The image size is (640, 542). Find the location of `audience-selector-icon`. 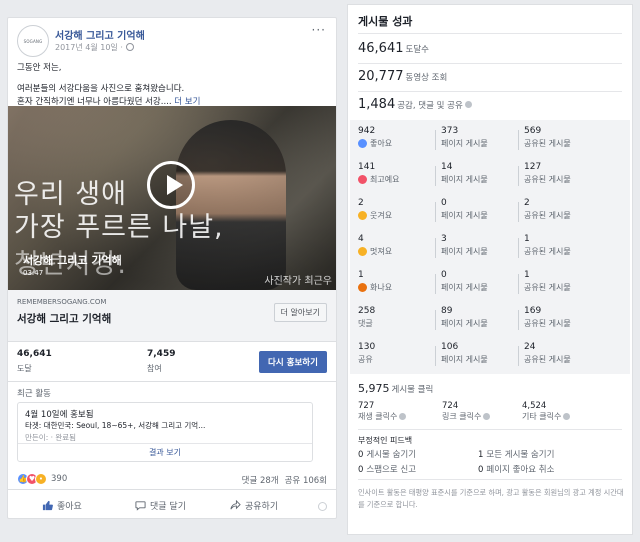

audience-selector-icon is located at coordinates (322, 506).